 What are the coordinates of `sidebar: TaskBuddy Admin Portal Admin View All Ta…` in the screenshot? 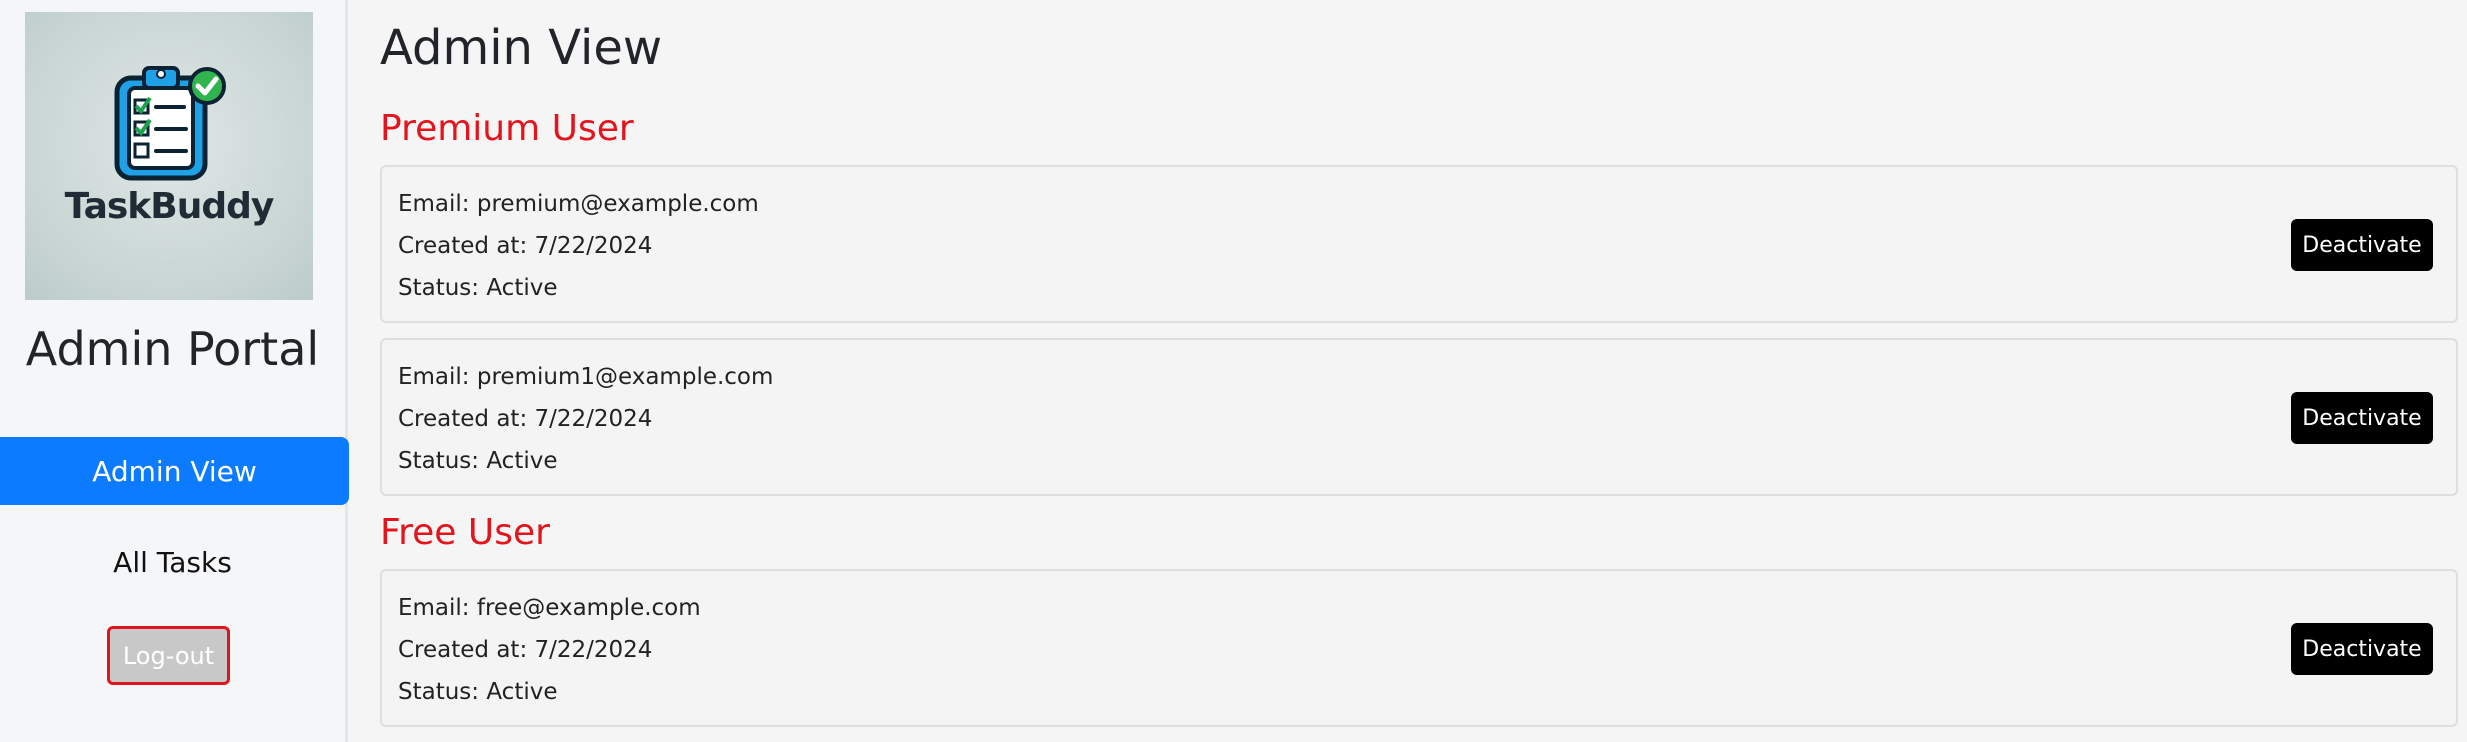 It's located at (174, 371).